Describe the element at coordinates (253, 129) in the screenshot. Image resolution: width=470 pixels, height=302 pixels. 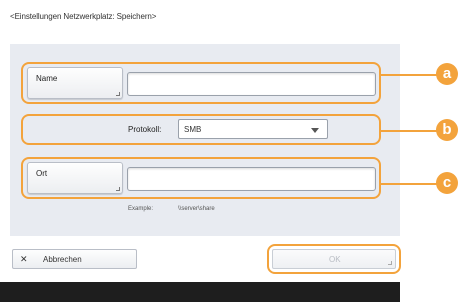
I see `protocol-select: SMB` at that location.